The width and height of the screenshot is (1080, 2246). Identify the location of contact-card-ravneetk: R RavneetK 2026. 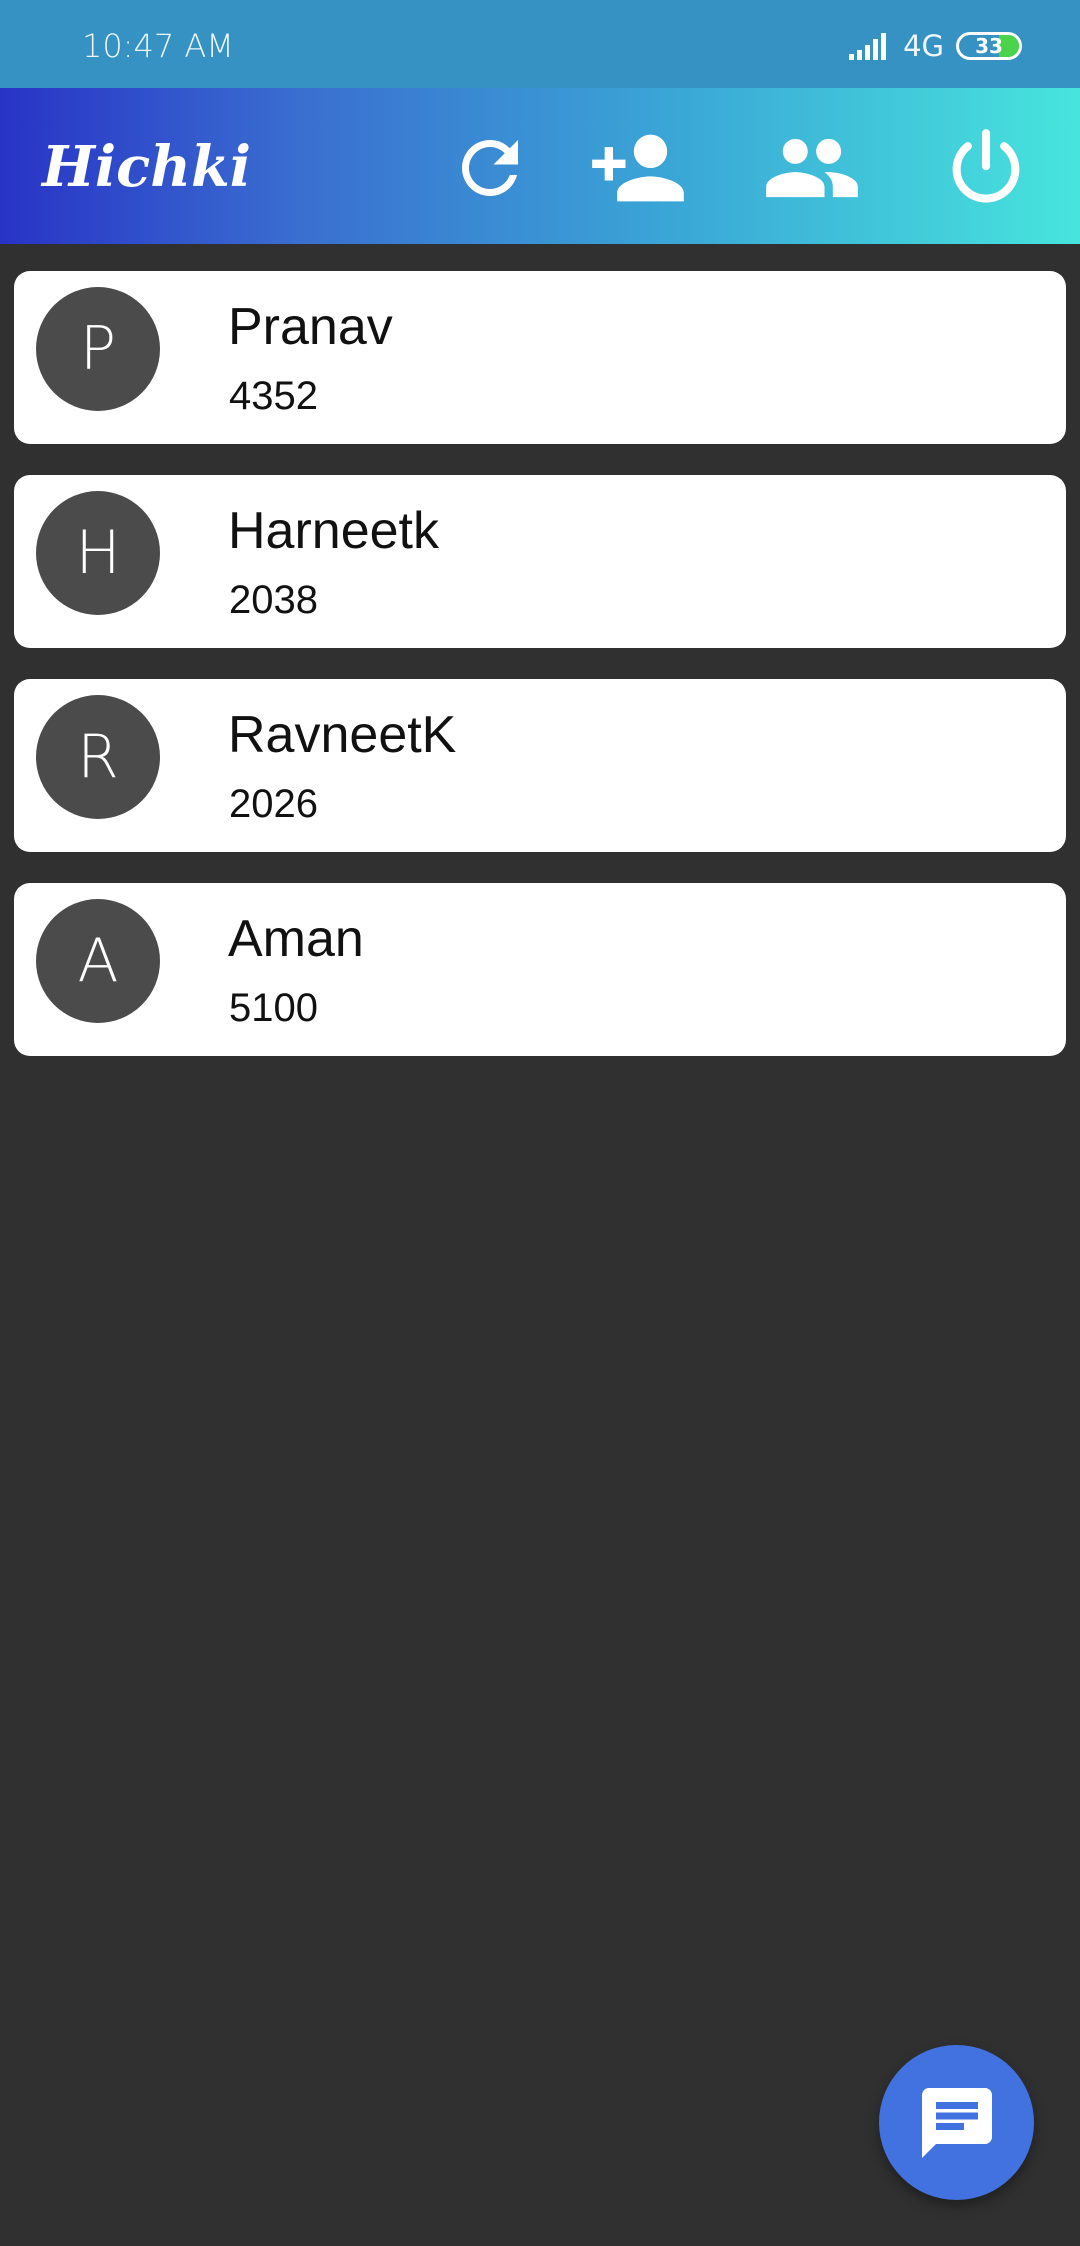
(540, 765).